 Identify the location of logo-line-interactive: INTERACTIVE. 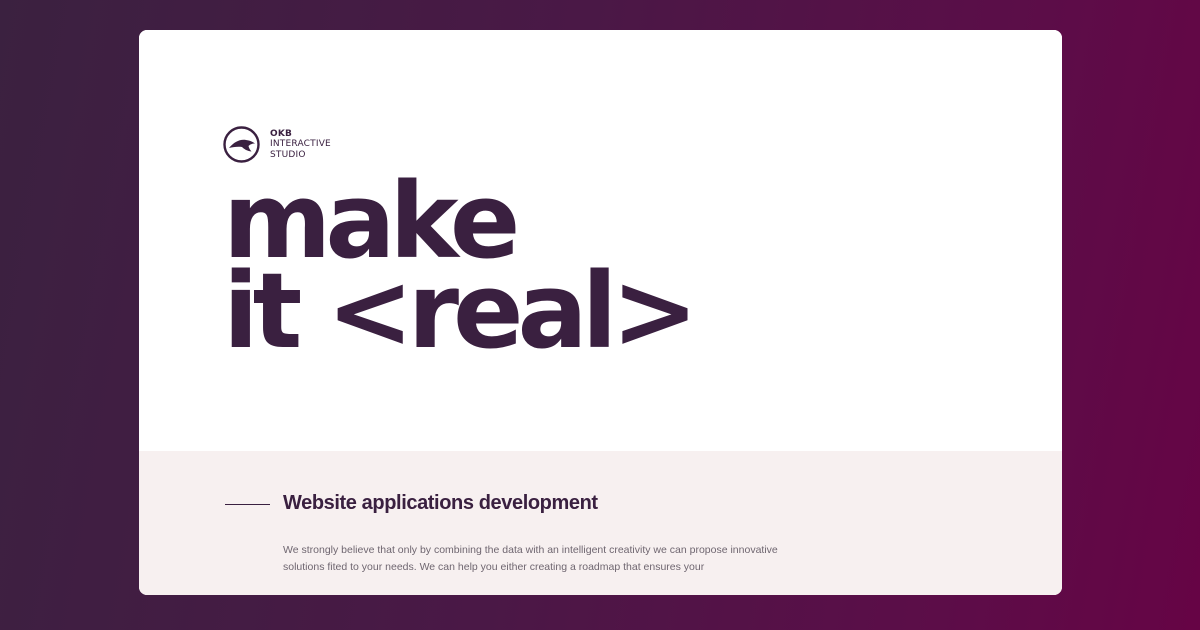
(300, 144).